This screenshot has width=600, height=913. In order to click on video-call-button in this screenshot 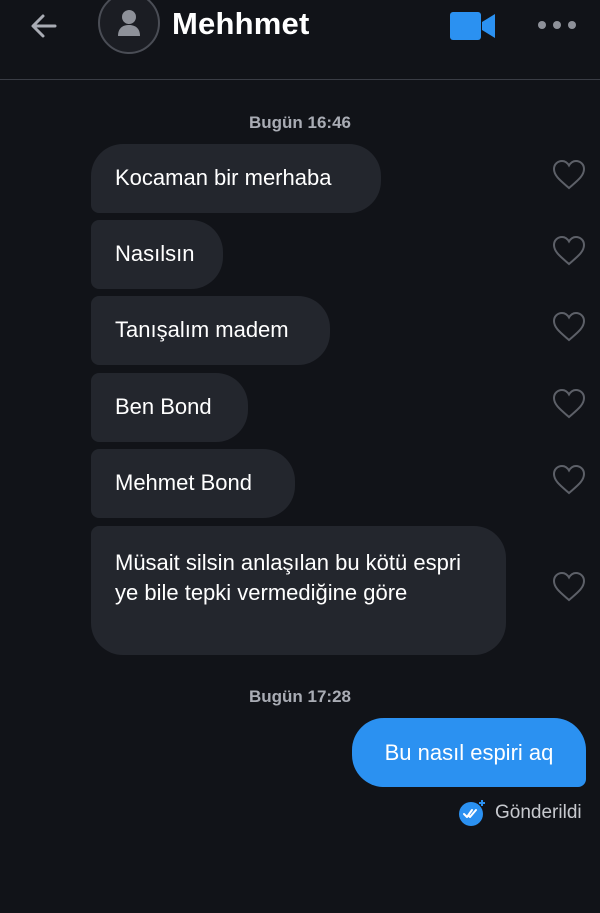, I will do `click(473, 26)`.